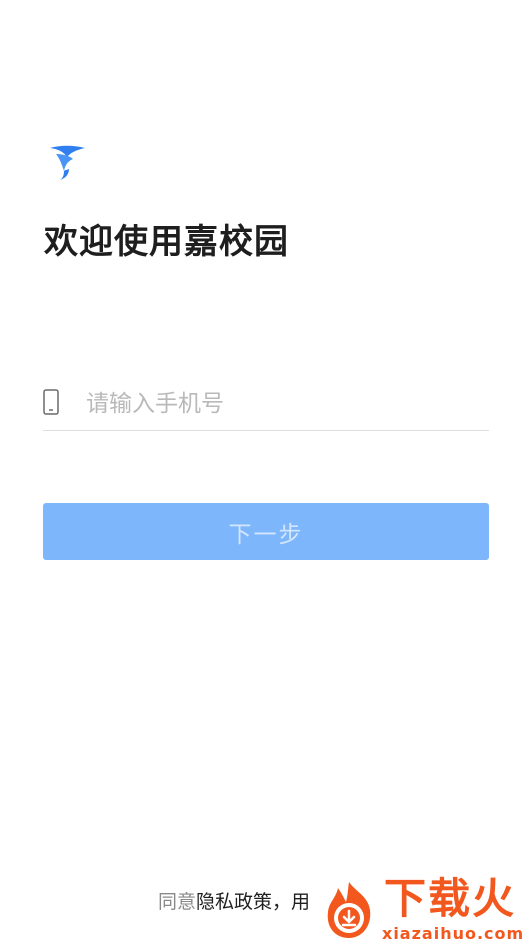 Image resolution: width=532 pixels, height=946 pixels. I want to click on page-title: 欢迎使用嘉校园, so click(166, 242).